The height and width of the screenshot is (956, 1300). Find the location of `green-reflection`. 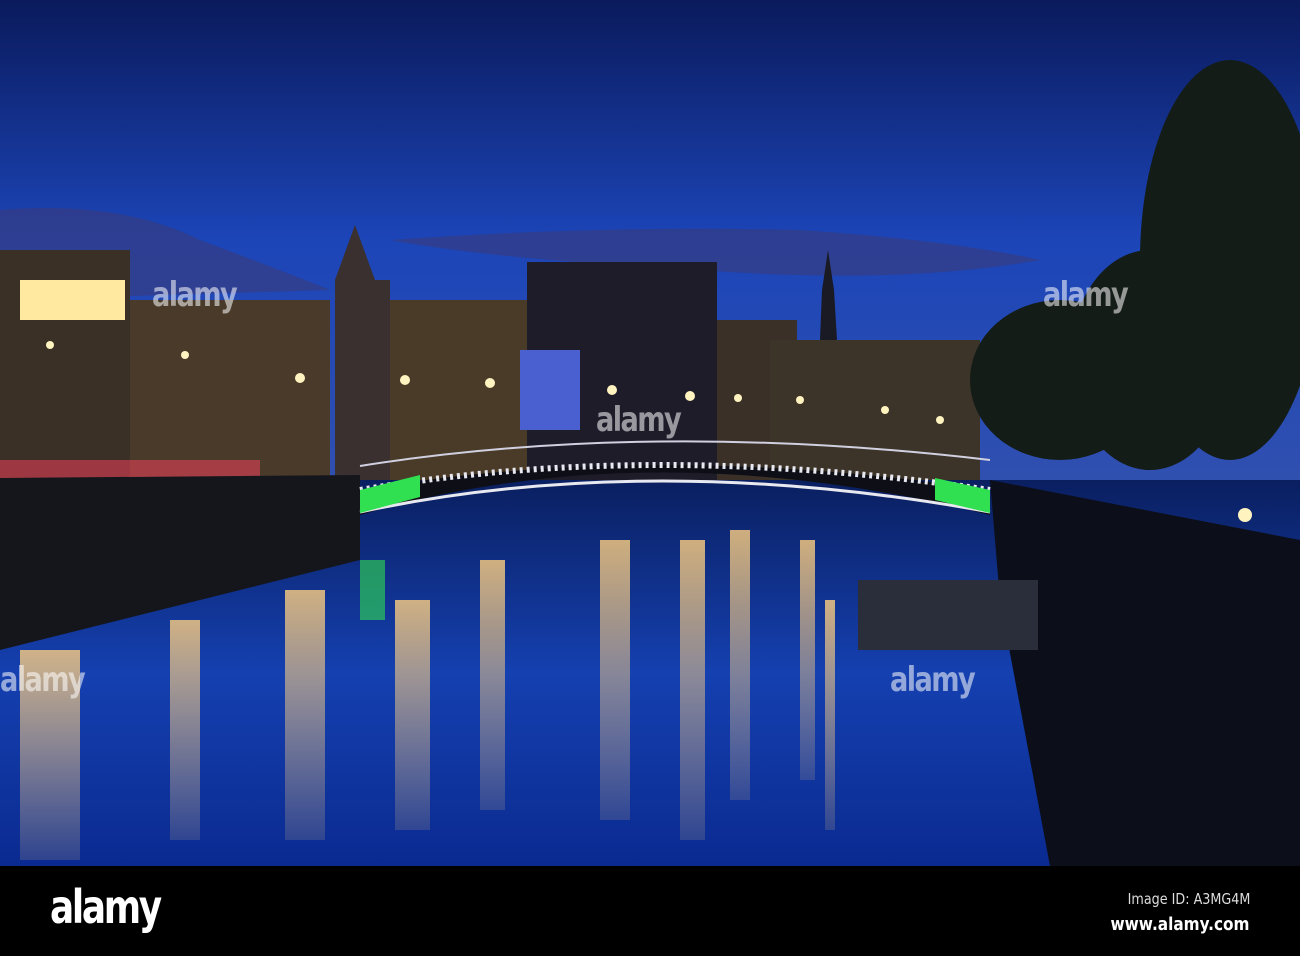

green-reflection is located at coordinates (372, 590).